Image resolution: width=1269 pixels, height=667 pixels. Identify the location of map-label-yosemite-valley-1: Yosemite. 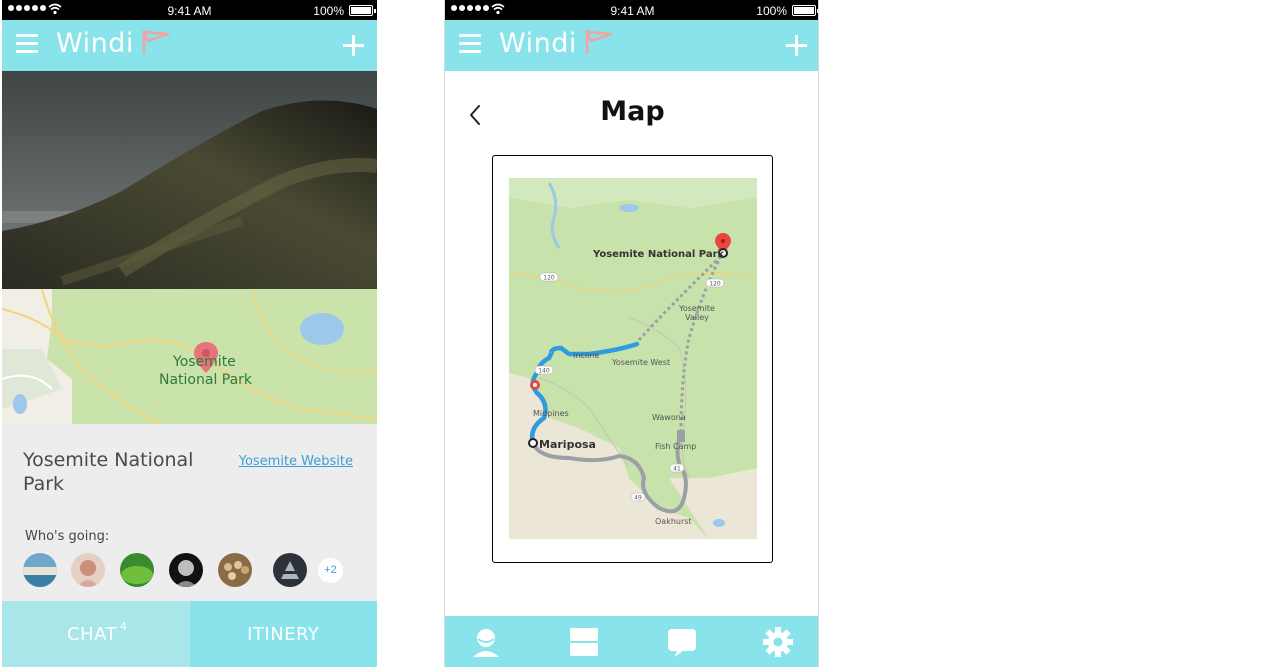
(696, 308).